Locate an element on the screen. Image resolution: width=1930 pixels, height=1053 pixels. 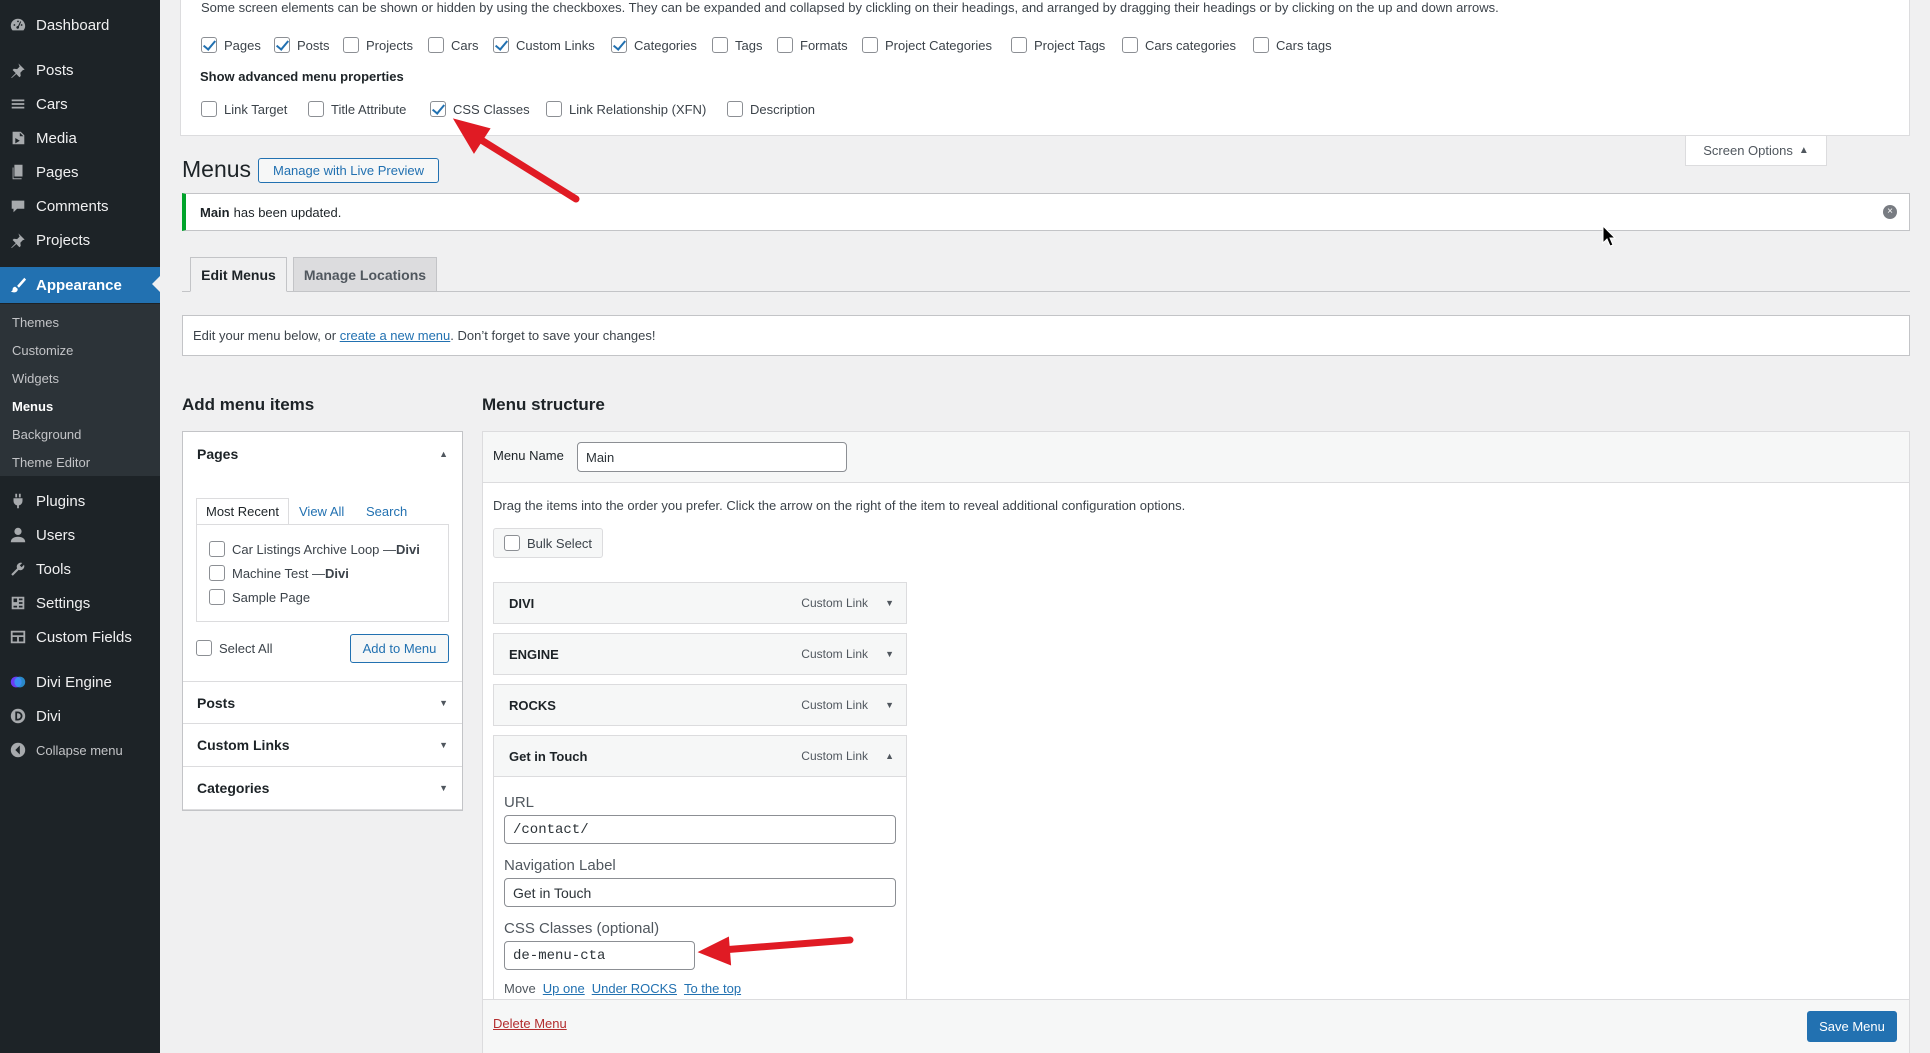
nav-settings: Settings is located at coordinates (80, 603).